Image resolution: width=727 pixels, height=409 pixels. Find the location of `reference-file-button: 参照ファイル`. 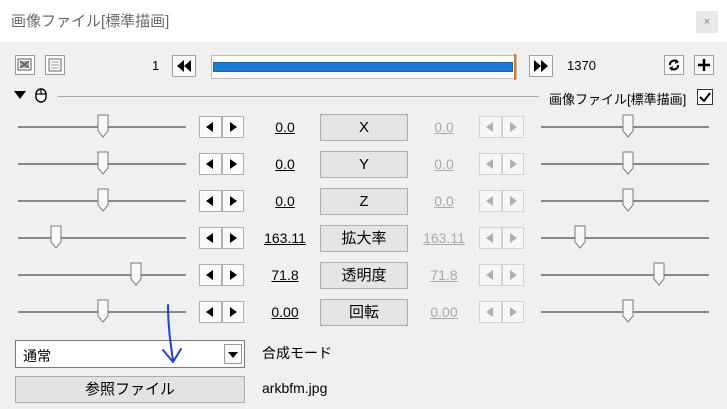

reference-file-button: 参照ファイル is located at coordinates (130, 389).